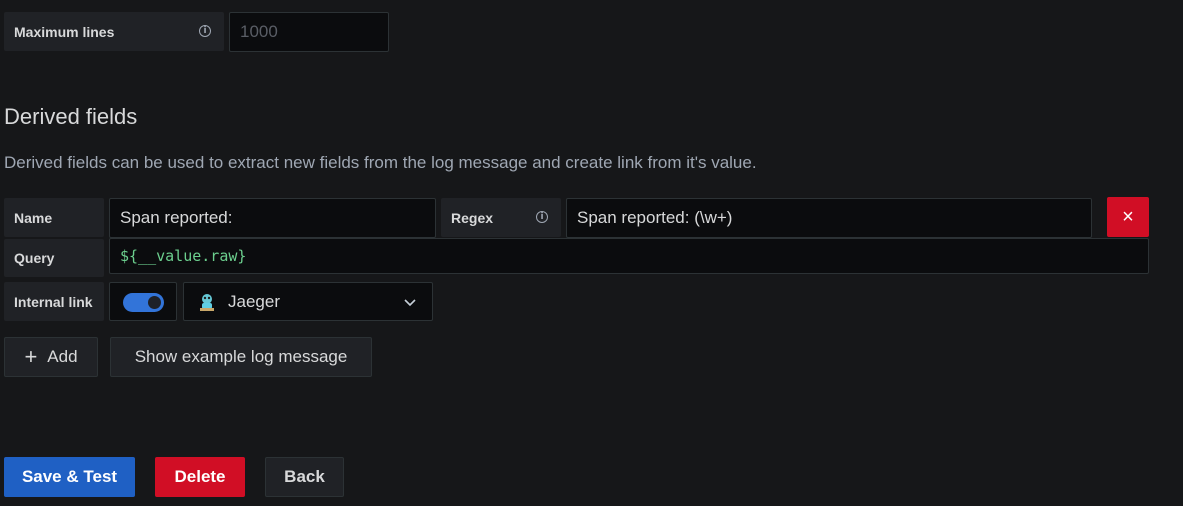 The width and height of the screenshot is (1183, 506). I want to click on internal-link-label: Internal link, so click(54, 301).